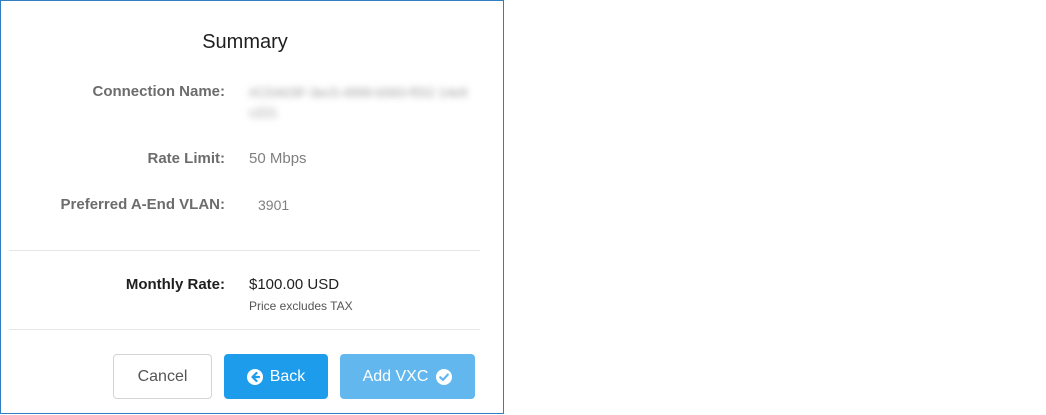 Image resolution: width=1046 pixels, height=415 pixels. I want to click on add-vxc-button: Add VXC, so click(407, 376).